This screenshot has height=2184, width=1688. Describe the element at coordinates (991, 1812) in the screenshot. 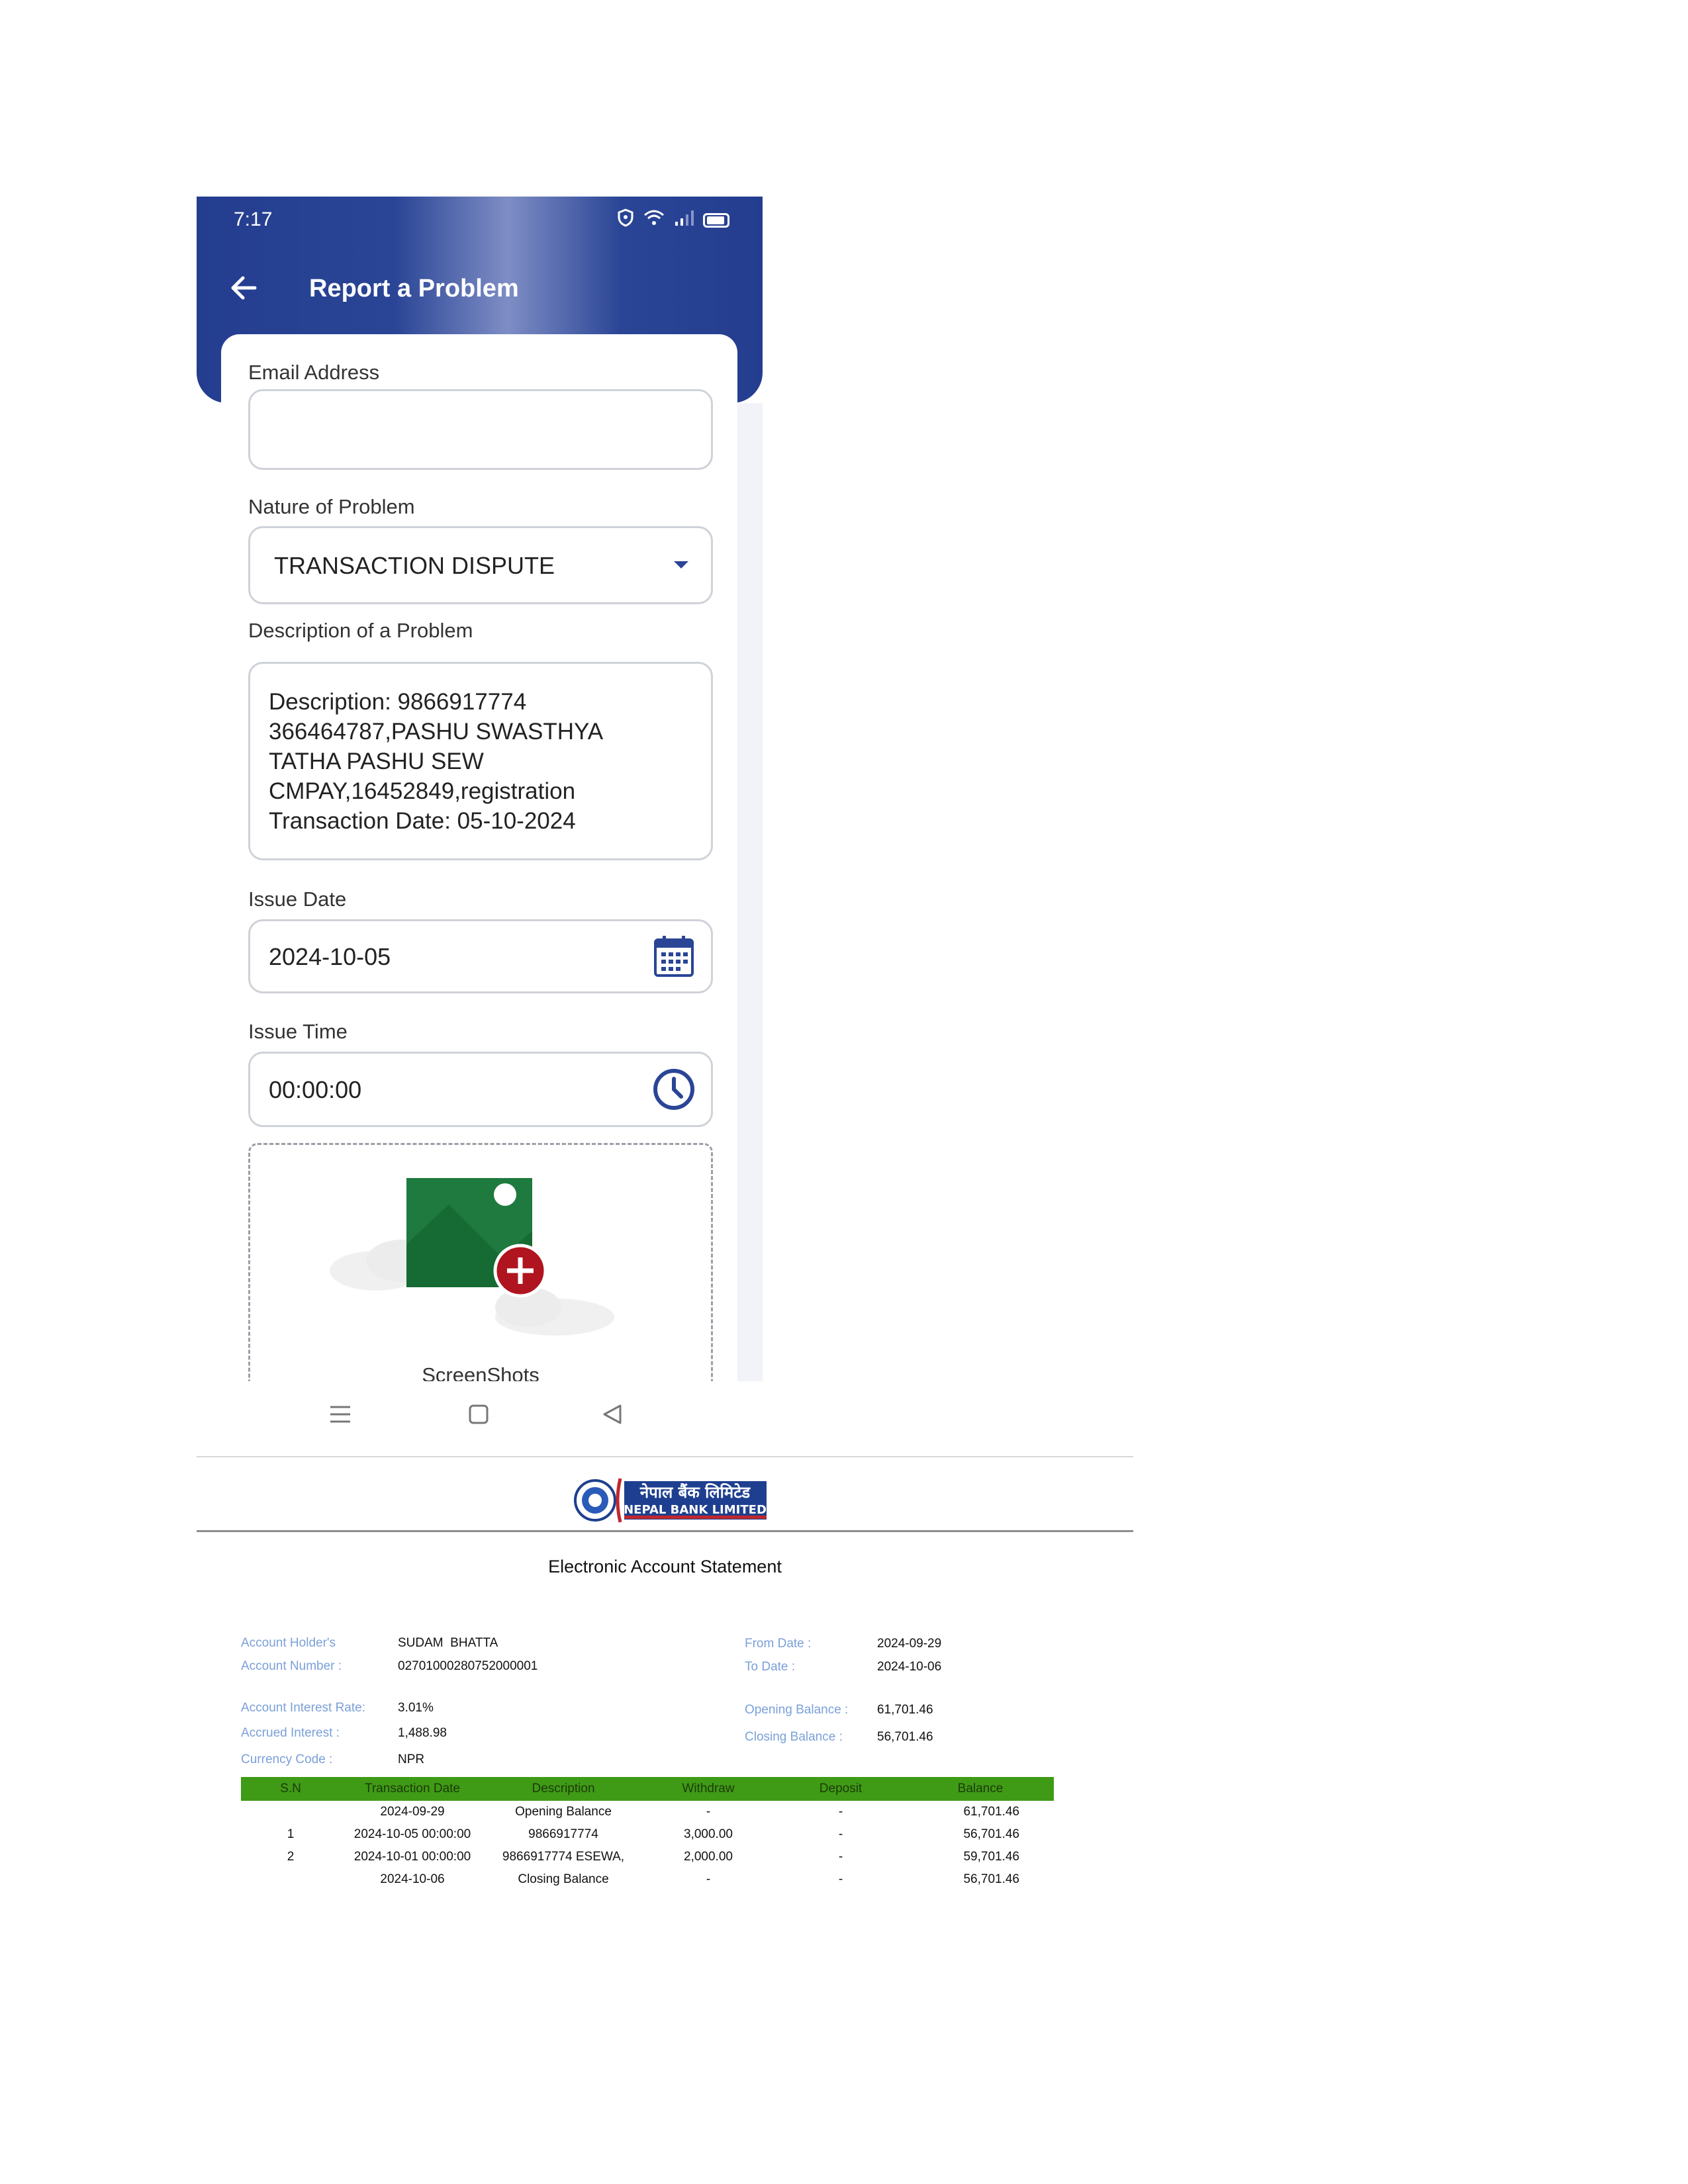

I see `table-cell: 61,701.46` at that location.